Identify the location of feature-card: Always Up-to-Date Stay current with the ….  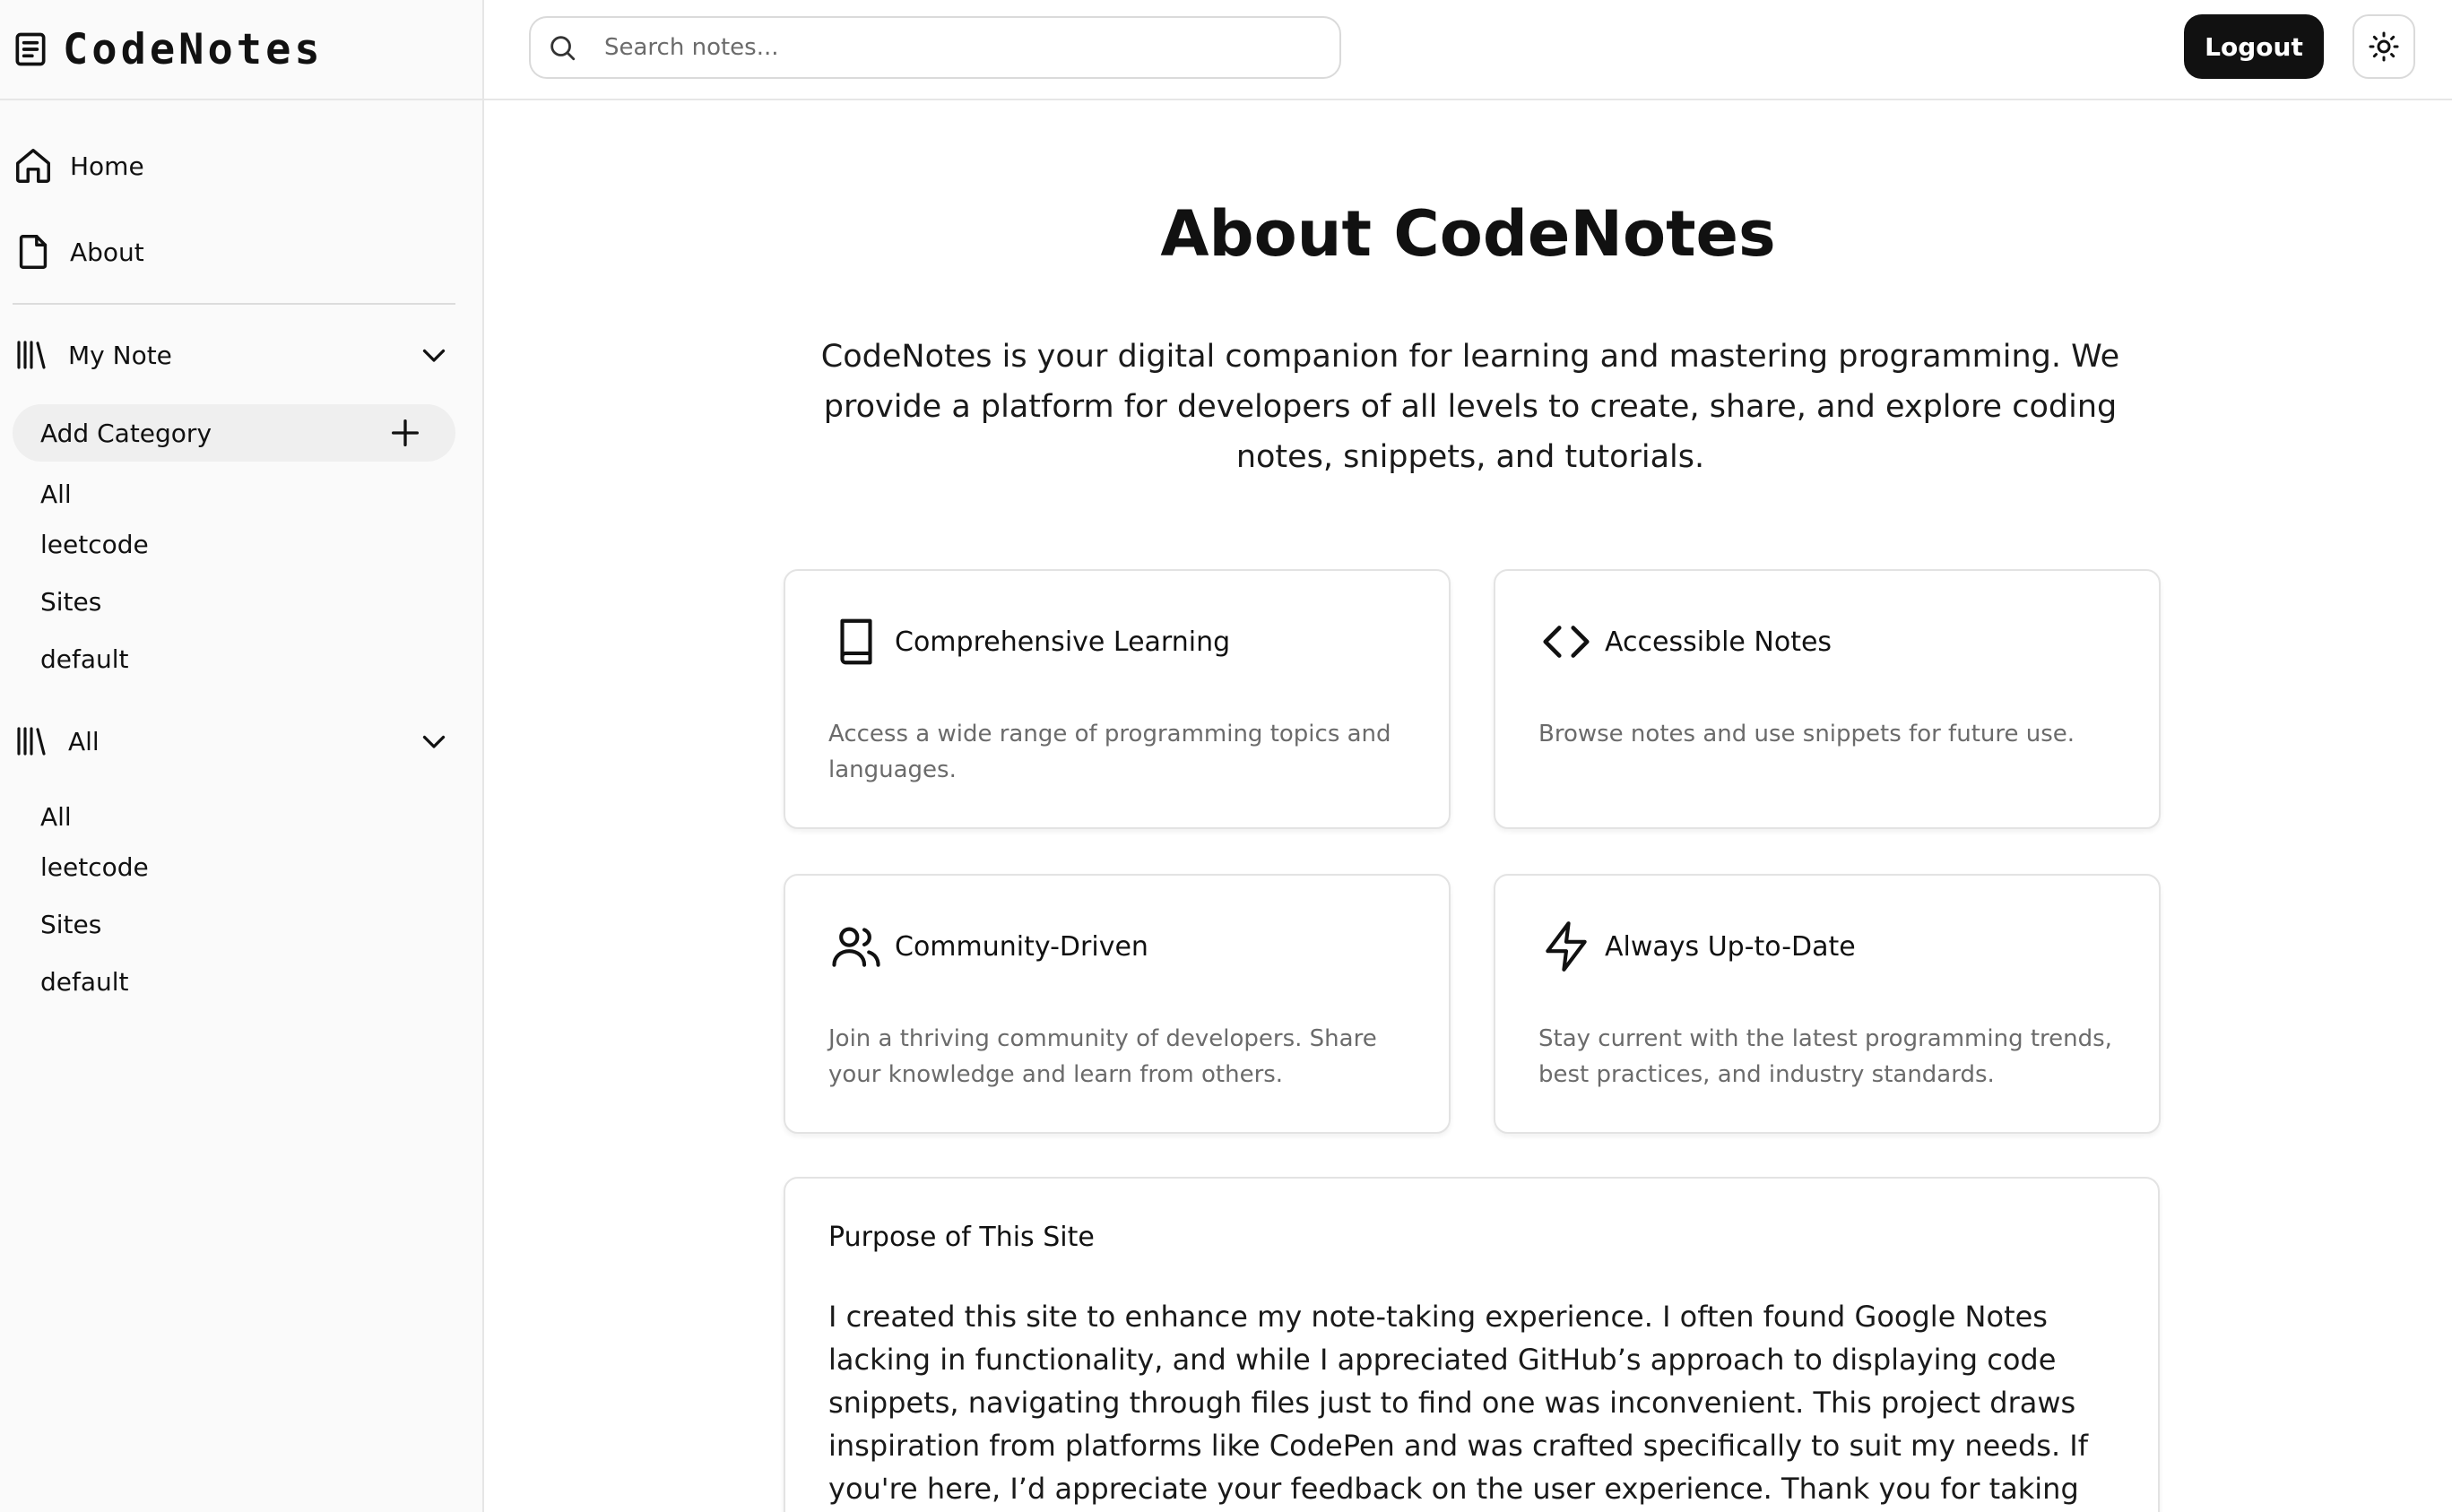
(1827, 1004).